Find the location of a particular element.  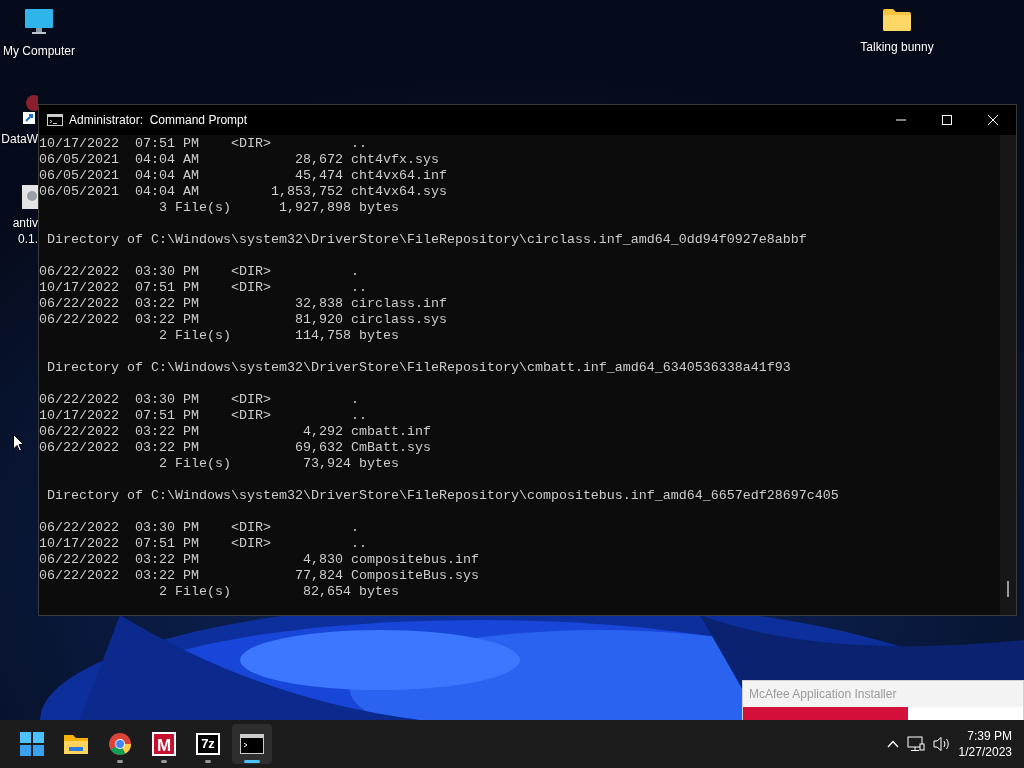

console-line: 06/22/2022 03:22 PM 69,632 CmBatt.sys is located at coordinates (235, 448).